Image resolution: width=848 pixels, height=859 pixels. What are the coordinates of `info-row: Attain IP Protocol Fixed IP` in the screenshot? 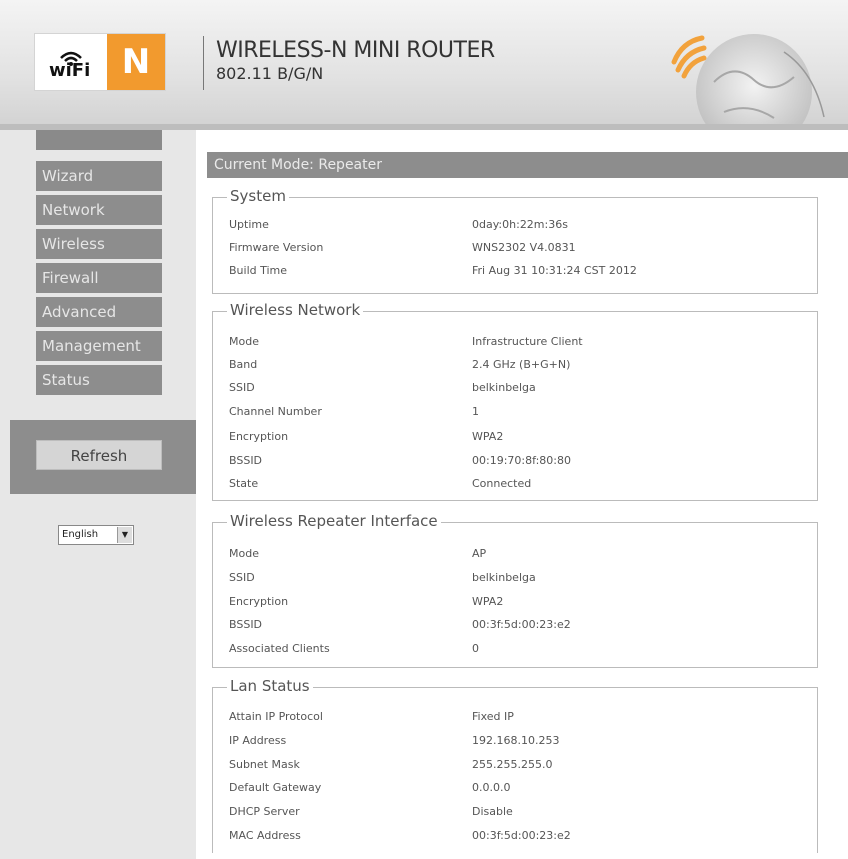 It's located at (509, 717).